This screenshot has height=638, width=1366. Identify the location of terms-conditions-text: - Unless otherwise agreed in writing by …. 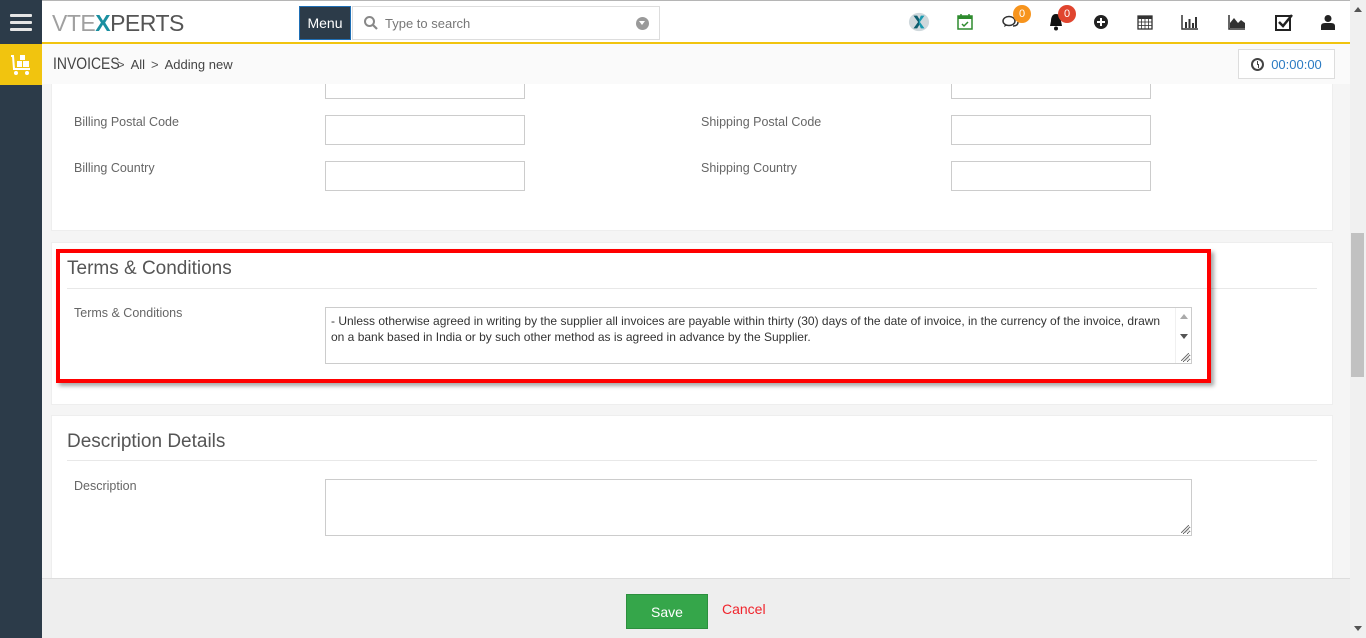
(746, 329).